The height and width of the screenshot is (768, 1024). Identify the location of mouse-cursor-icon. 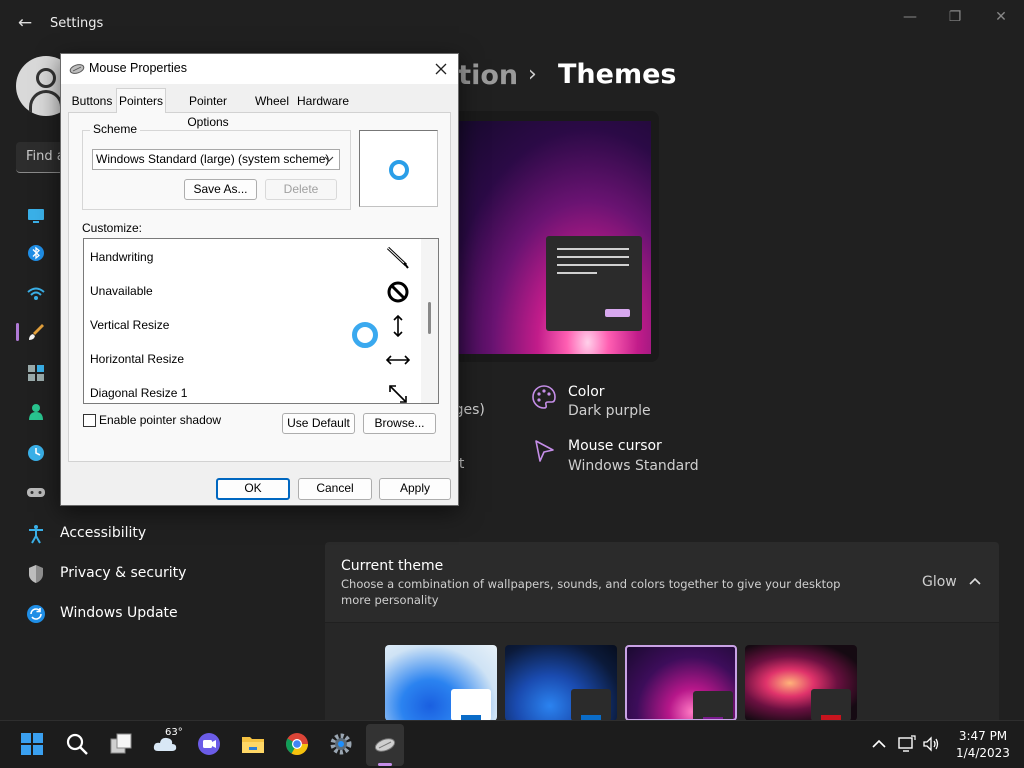
(544, 451).